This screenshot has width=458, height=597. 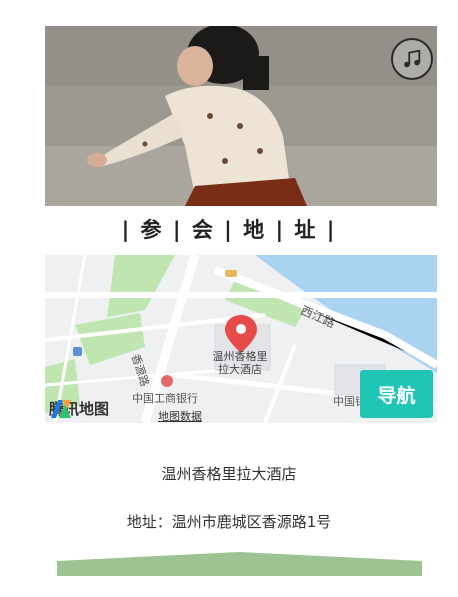 What do you see at coordinates (240, 369) in the screenshot?
I see `map-hotel-label-line2: 拉大酒店` at bounding box center [240, 369].